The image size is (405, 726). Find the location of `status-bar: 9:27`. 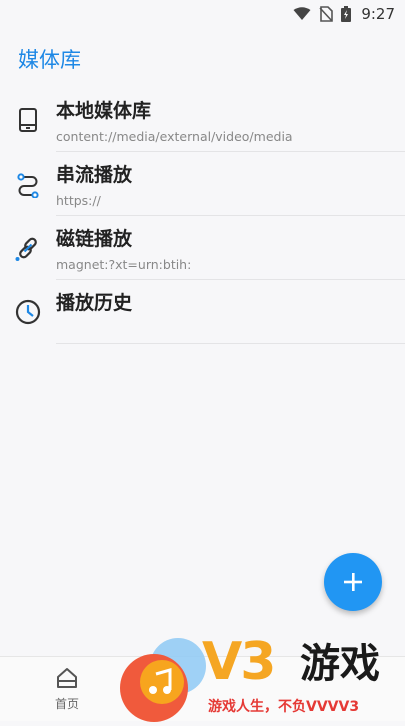

status-bar: 9:27 is located at coordinates (202, 14).